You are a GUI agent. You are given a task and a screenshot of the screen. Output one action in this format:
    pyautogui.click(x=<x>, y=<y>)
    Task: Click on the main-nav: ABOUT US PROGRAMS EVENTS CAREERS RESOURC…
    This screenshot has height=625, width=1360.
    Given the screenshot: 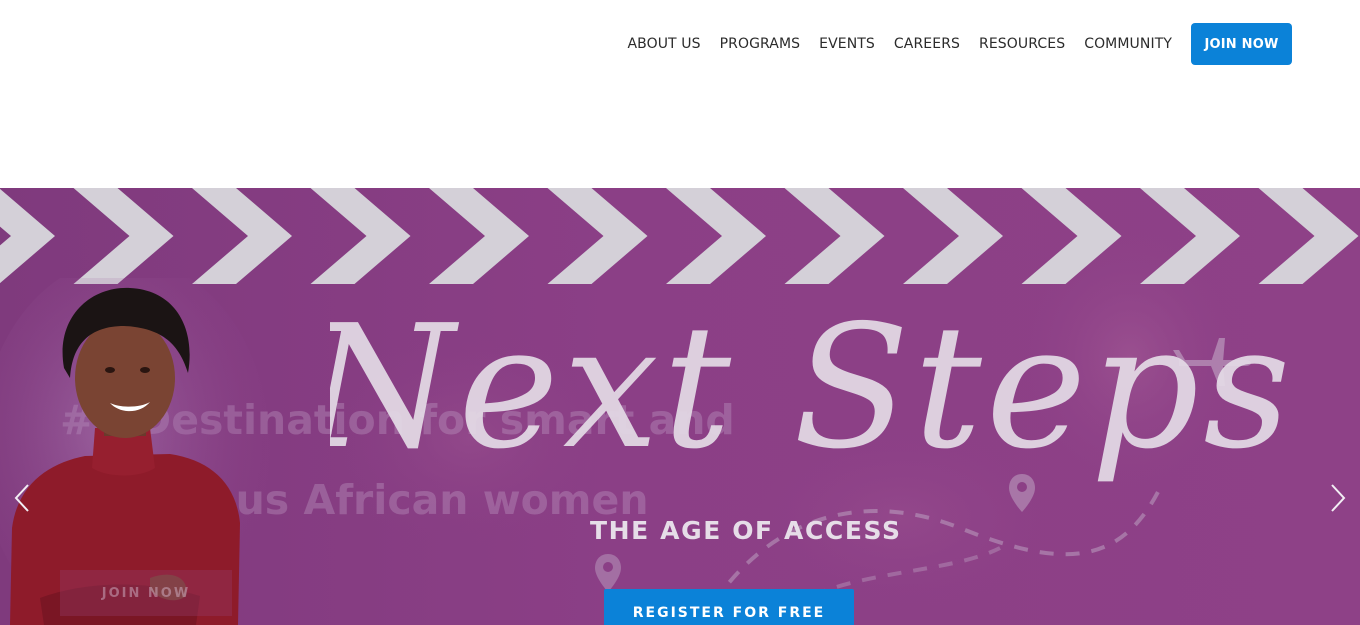 What is the action you would take?
    pyautogui.click(x=950, y=44)
    